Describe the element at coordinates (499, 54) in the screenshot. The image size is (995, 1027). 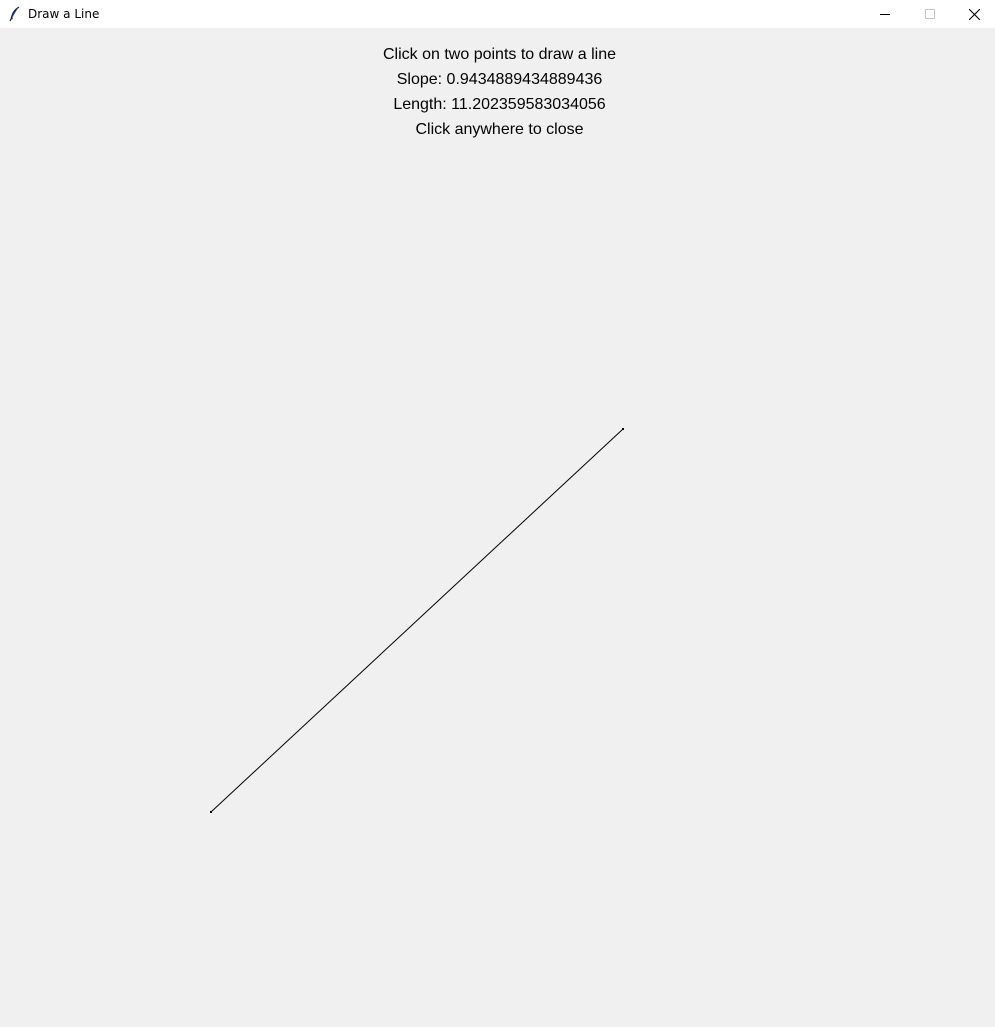
I see `instruction-label: Click on two points to draw a line` at that location.